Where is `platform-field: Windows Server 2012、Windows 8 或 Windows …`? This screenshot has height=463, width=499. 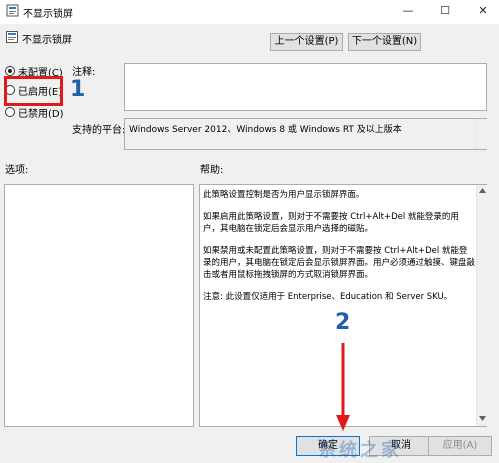 platform-field: Windows Server 2012、Windows 8 或 Windows … is located at coordinates (305, 134).